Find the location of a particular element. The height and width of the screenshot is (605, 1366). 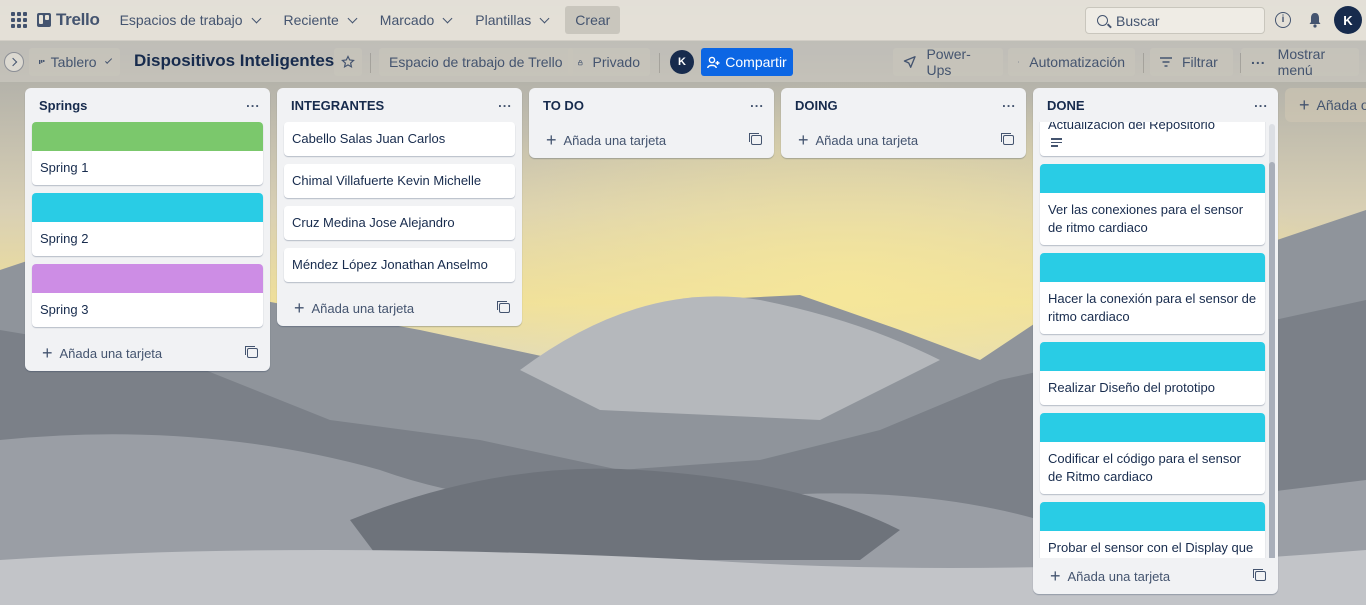

nav-starred: Marcado is located at coordinates (416, 20).